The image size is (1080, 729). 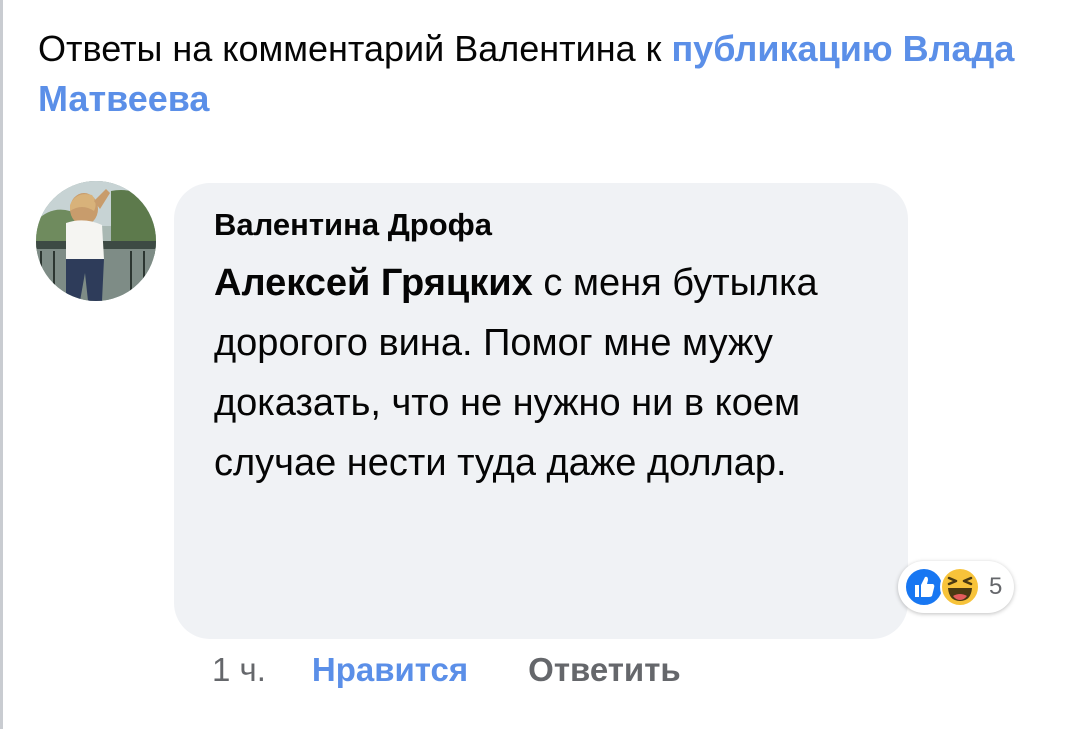 I want to click on left-divider, so click(x=1, y=364).